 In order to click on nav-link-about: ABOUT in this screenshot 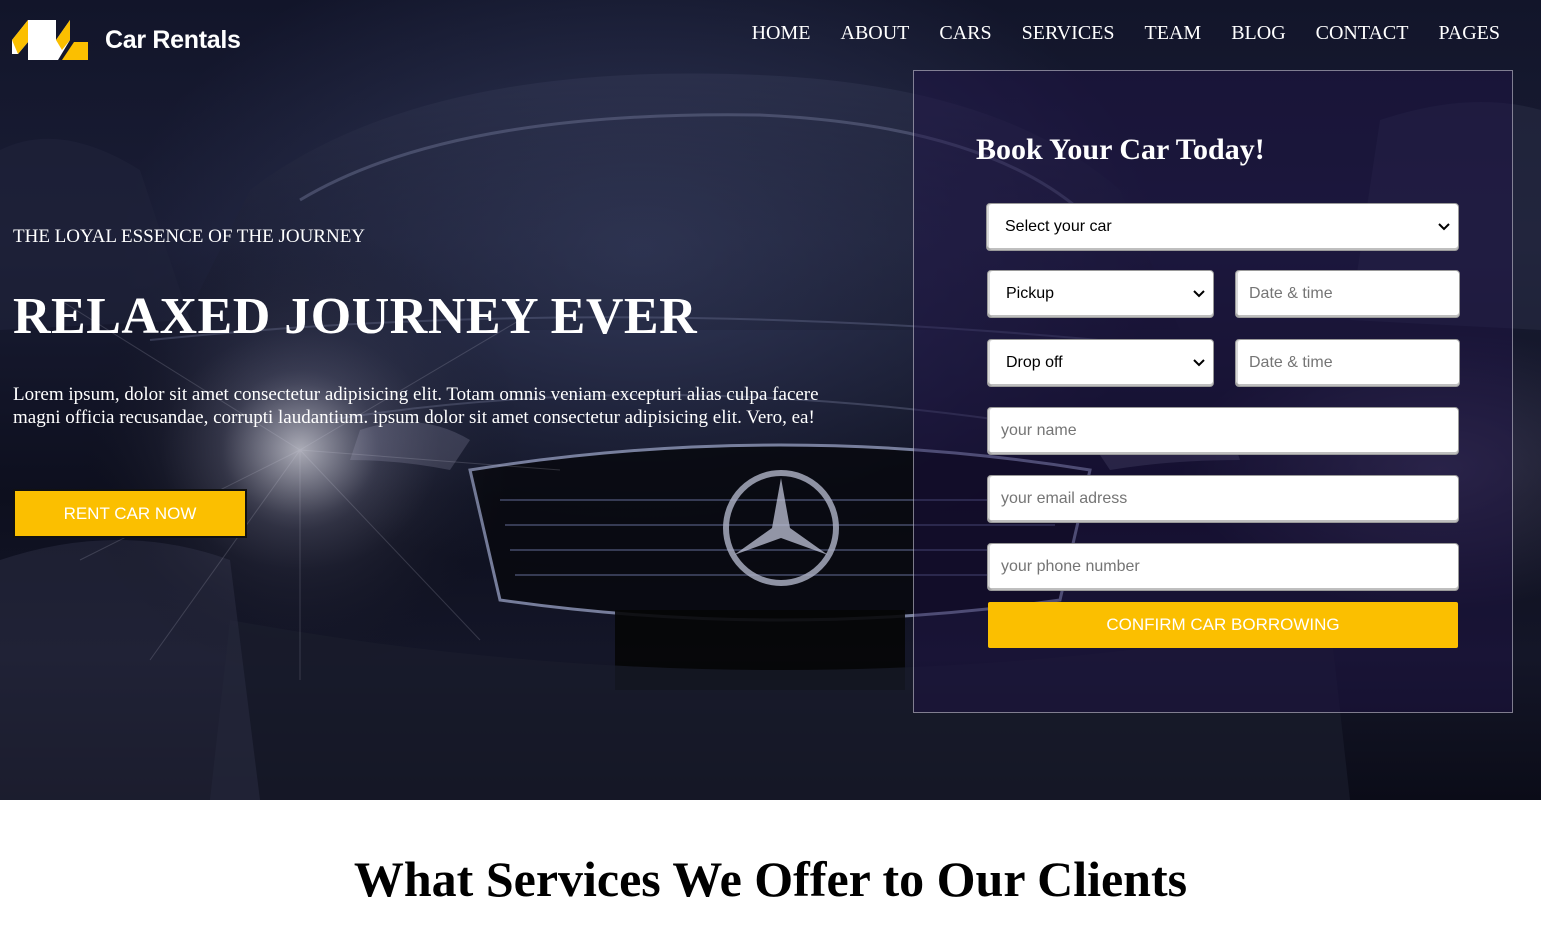, I will do `click(875, 33)`.